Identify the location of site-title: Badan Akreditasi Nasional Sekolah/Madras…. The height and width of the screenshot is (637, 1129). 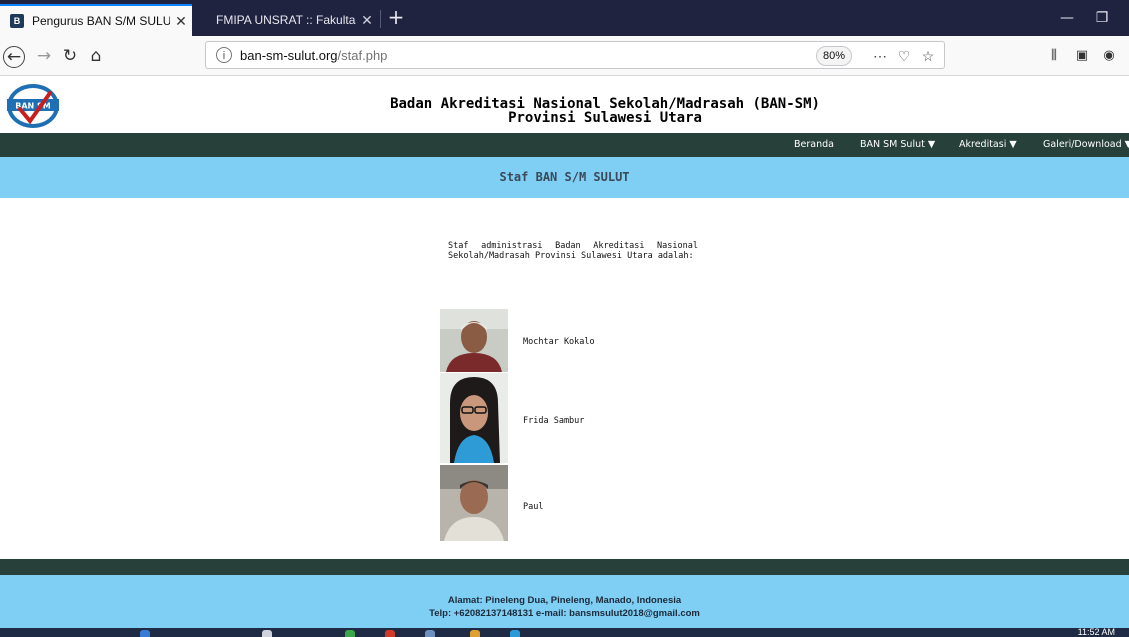
(605, 111).